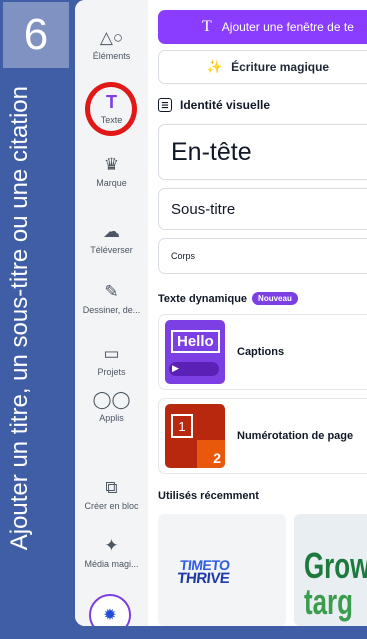 Image resolution: width=367 pixels, height=639 pixels. I want to click on recent-item: TIMETO THRIVE, so click(222, 570).